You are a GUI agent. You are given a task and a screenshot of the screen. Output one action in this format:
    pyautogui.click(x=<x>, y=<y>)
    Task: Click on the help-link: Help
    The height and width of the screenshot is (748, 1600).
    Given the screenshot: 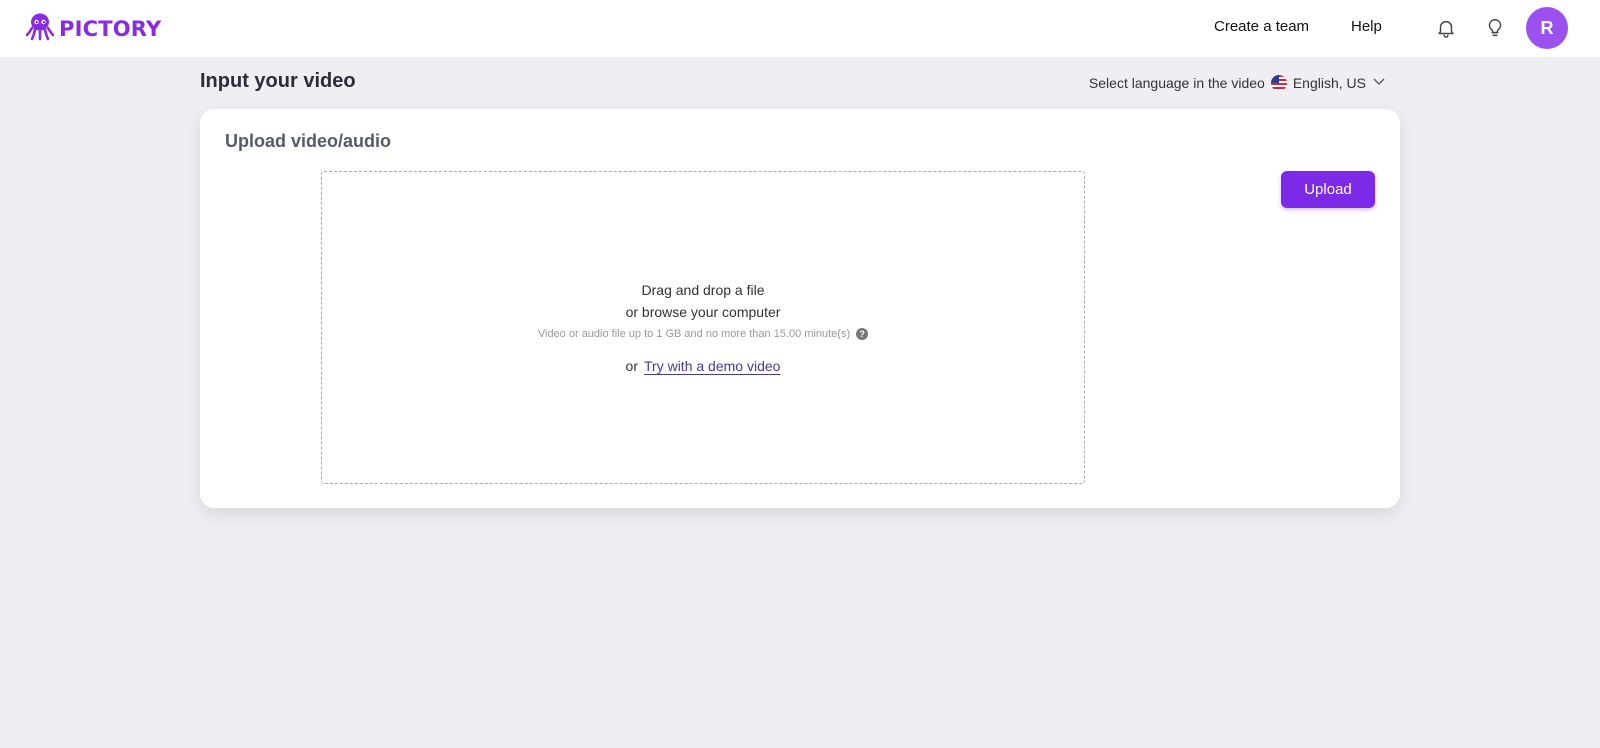 What is the action you would take?
    pyautogui.click(x=1366, y=26)
    